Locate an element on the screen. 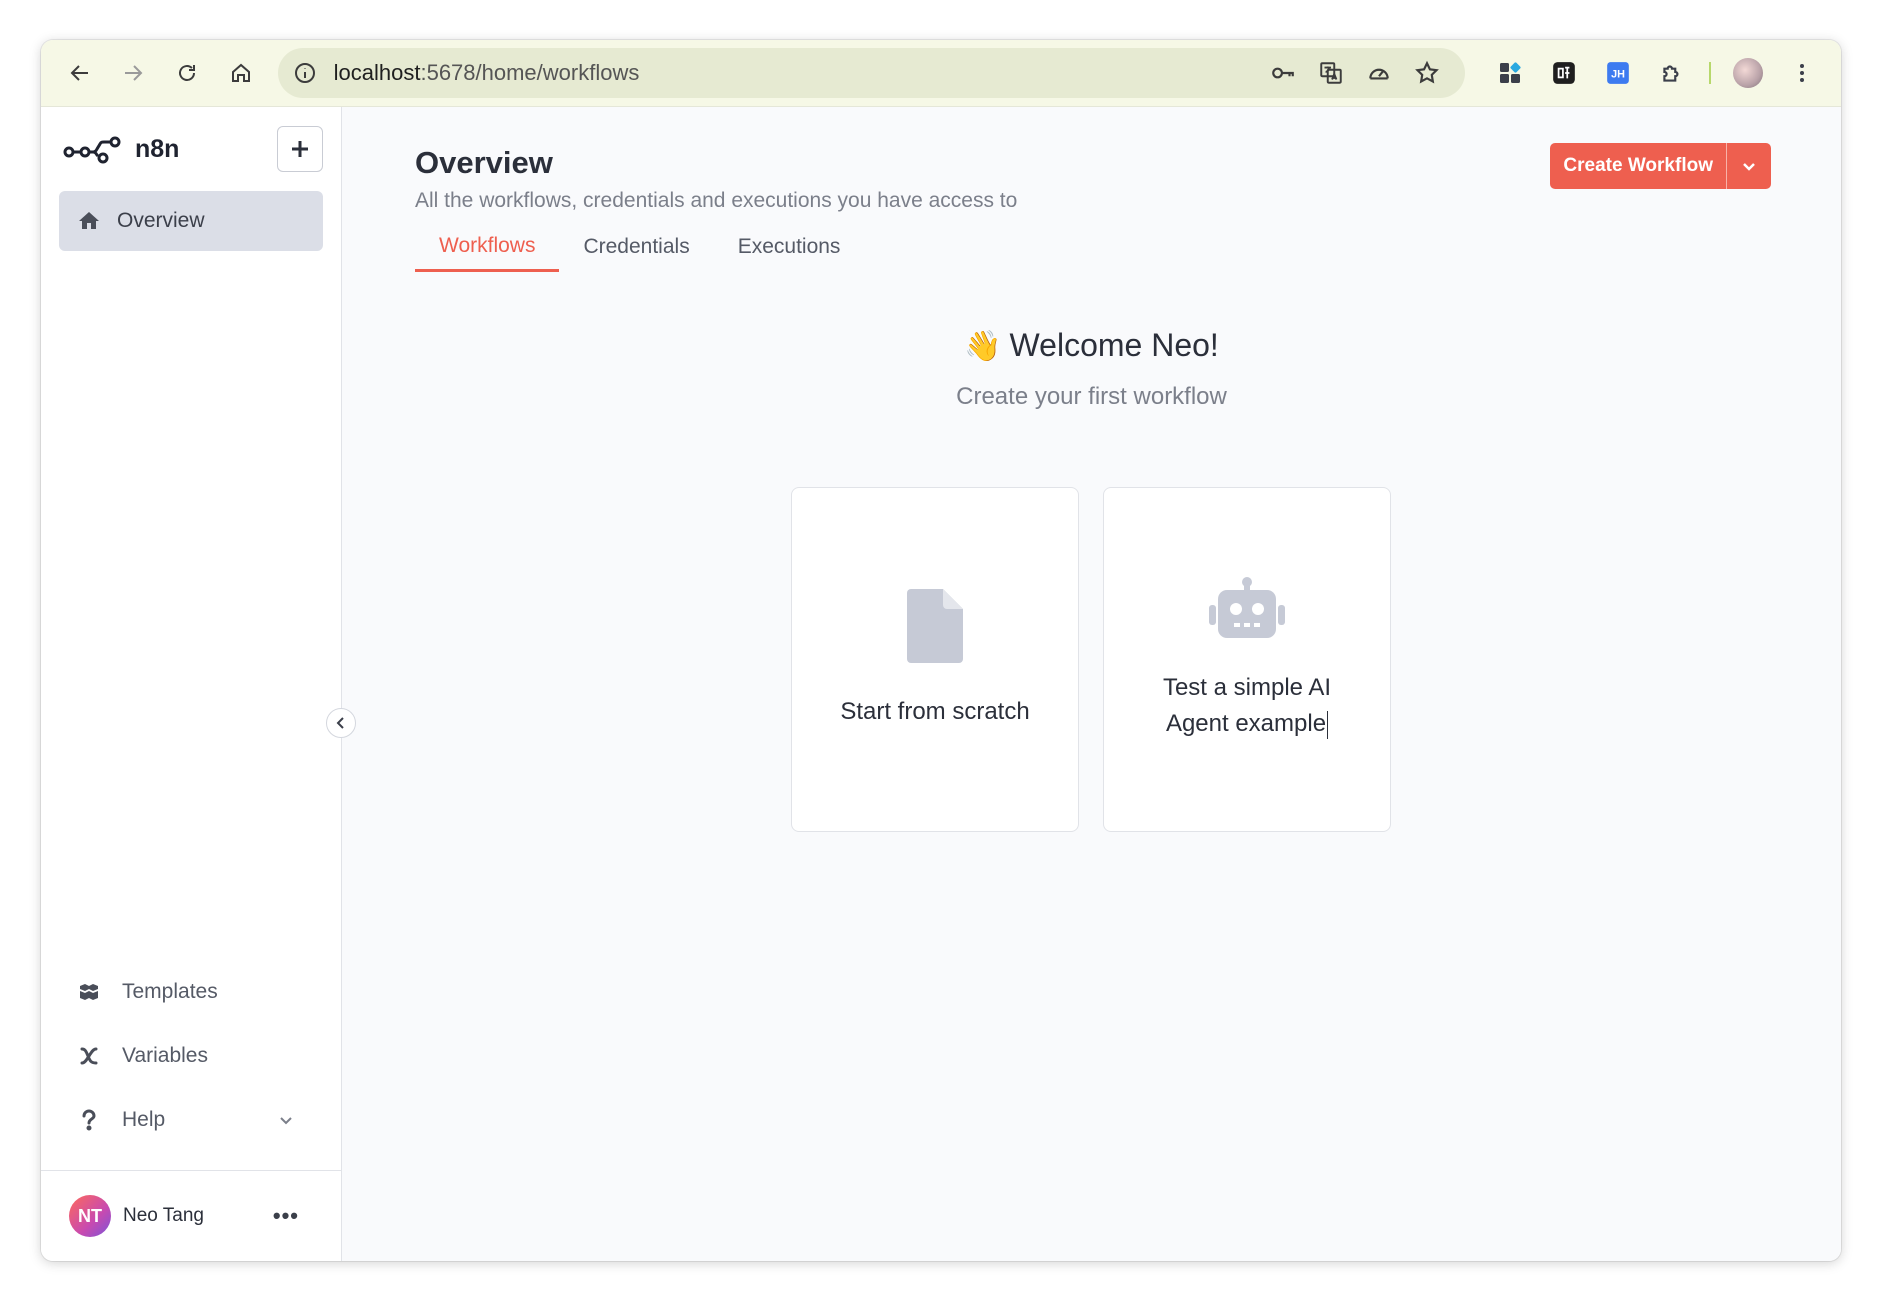 The height and width of the screenshot is (1301, 1880). profile-avatar is located at coordinates (1748, 73).